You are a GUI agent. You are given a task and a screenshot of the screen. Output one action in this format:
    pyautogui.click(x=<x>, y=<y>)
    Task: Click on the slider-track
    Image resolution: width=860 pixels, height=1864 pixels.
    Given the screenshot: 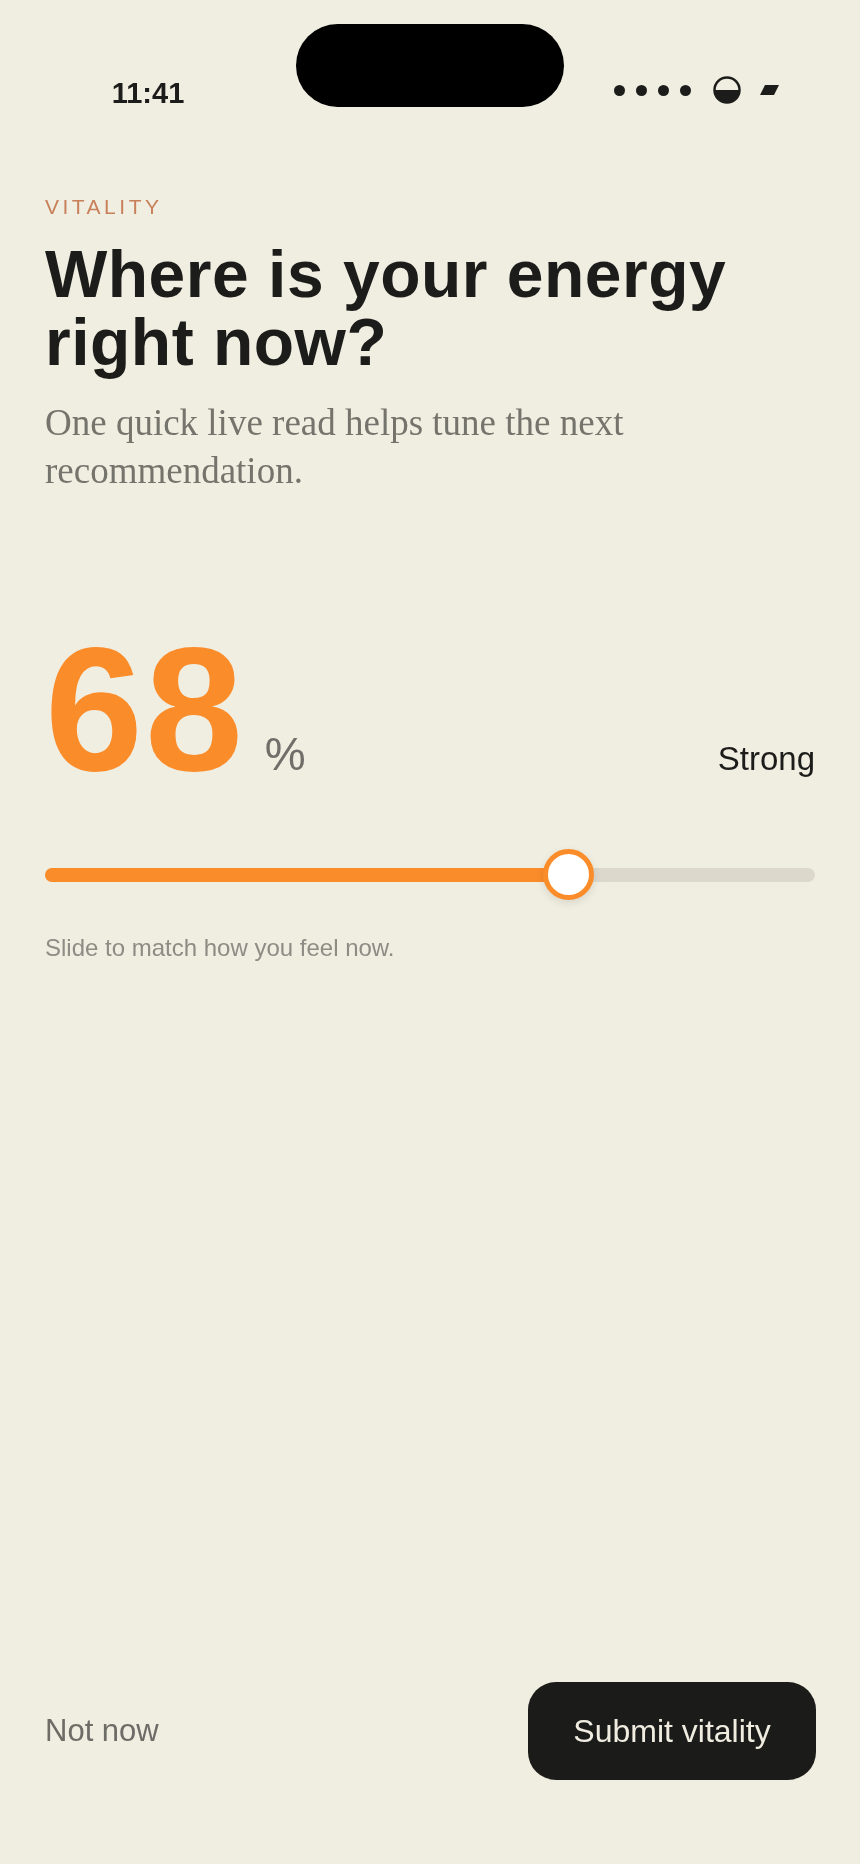 What is the action you would take?
    pyautogui.click(x=430, y=874)
    